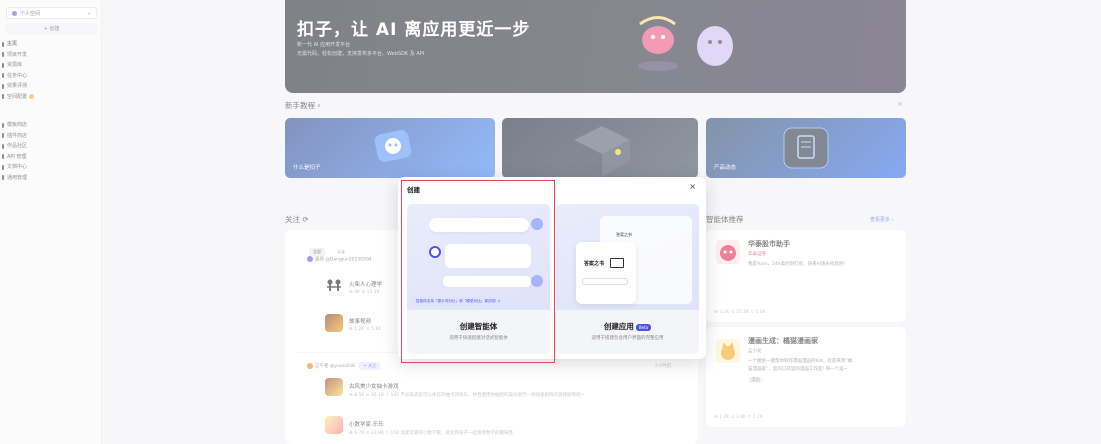 This screenshot has height=444, width=1101. Describe the element at coordinates (643, 327) in the screenshot. I see `beta-badge: Beta` at that location.